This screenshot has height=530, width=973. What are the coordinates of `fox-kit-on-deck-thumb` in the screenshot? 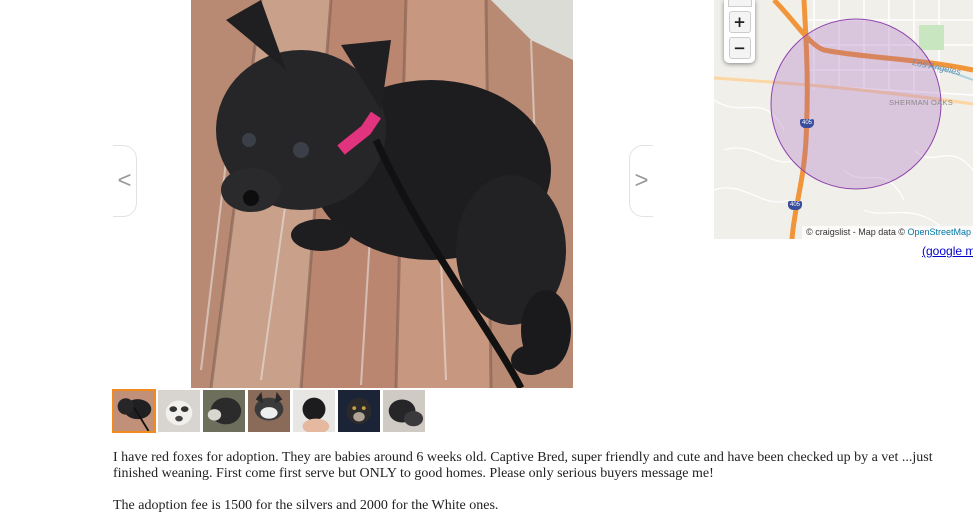 It's located at (134, 411).